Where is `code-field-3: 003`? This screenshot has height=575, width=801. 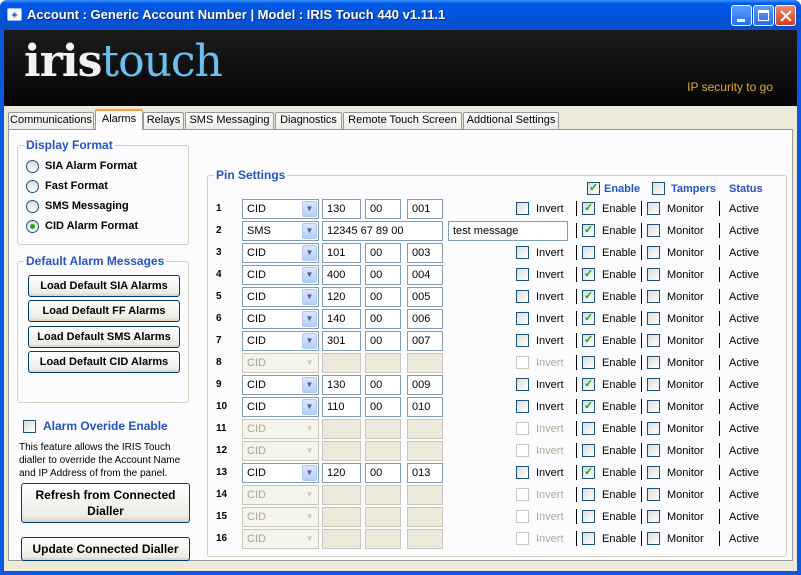
code-field-3: 003 is located at coordinates (425, 253).